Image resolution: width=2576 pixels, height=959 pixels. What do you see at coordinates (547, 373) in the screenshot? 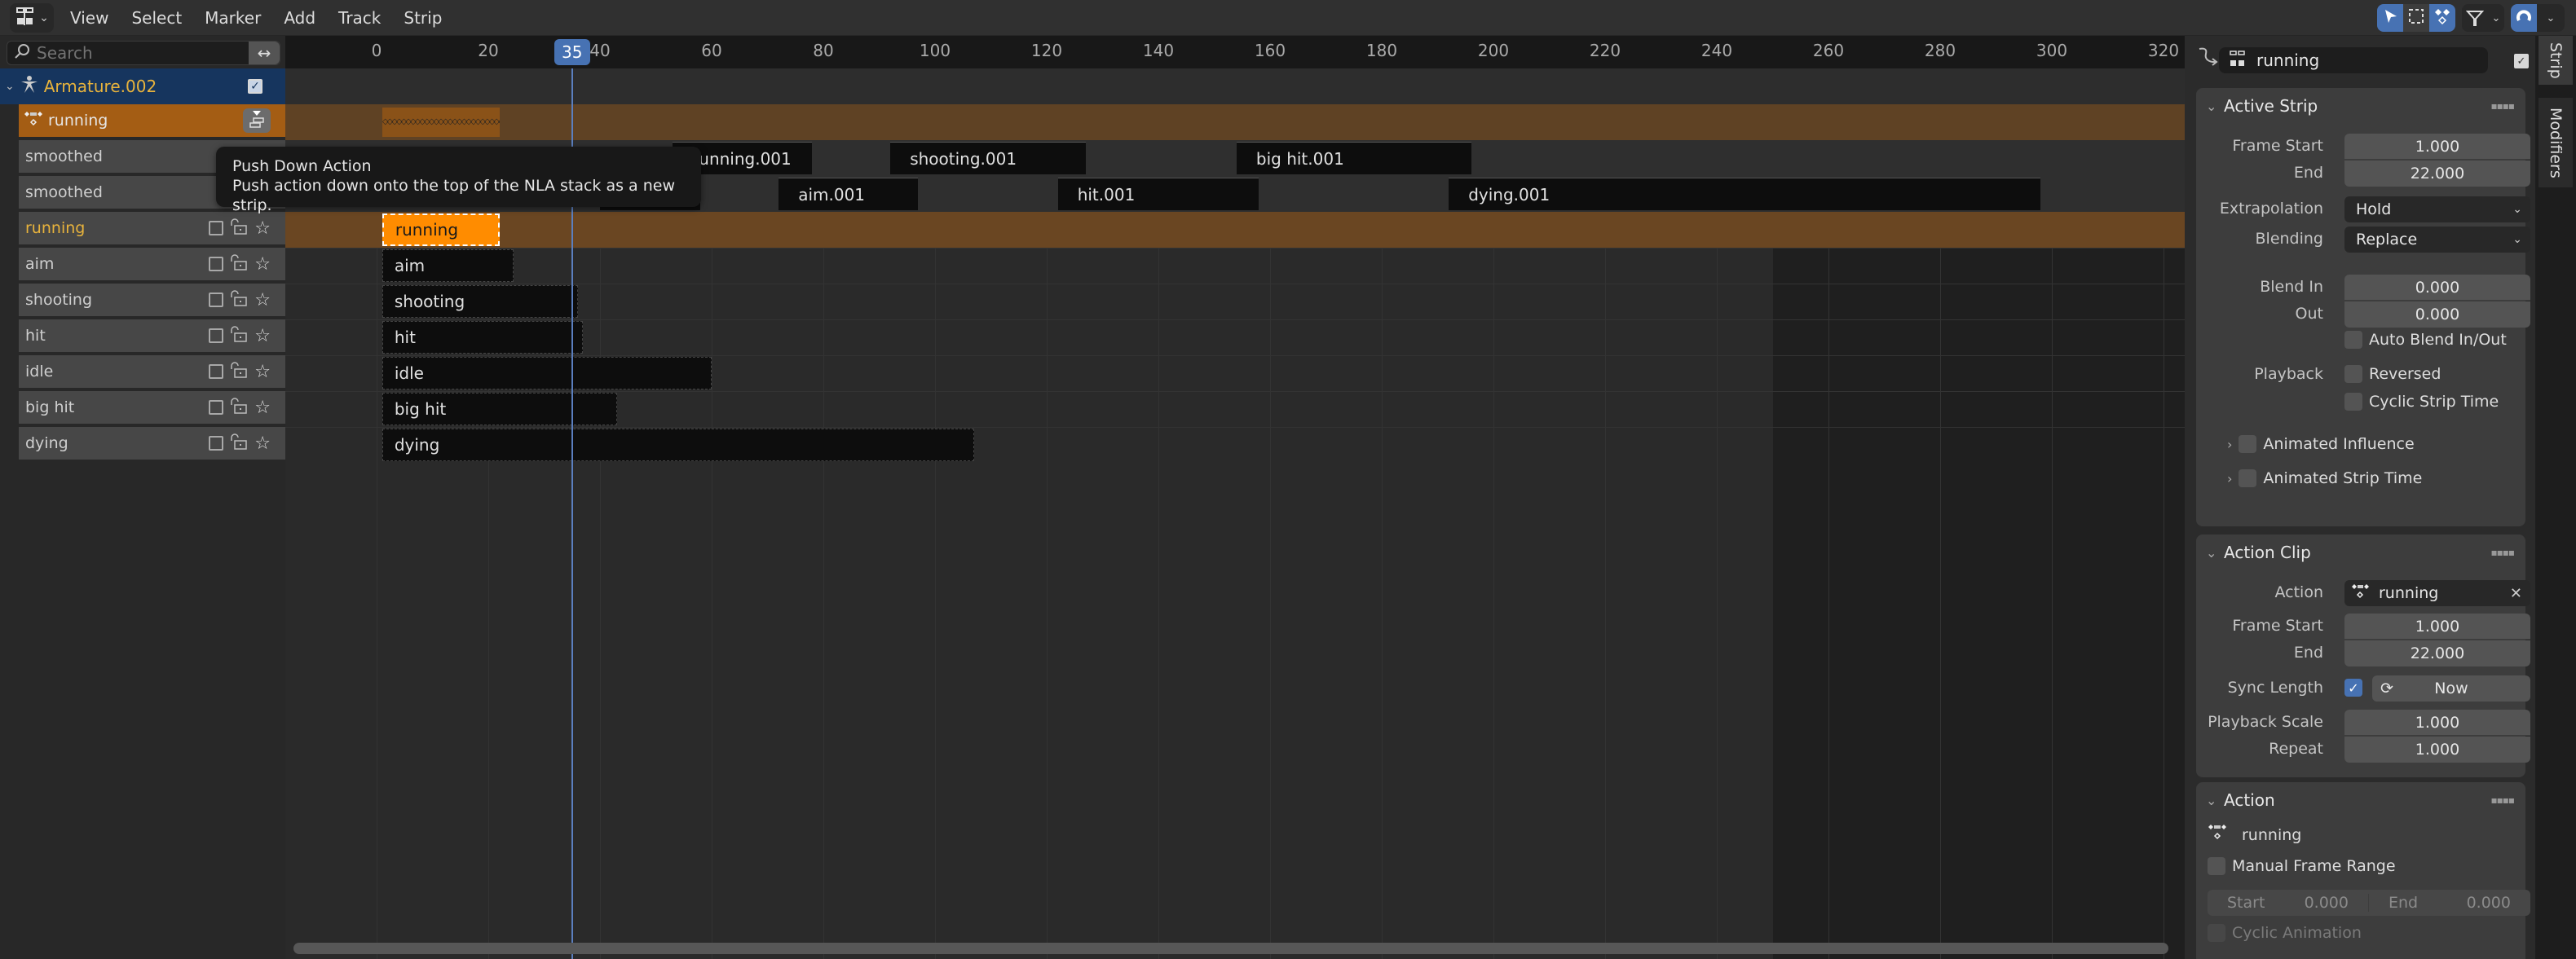
I see `nla-strip: idle` at bounding box center [547, 373].